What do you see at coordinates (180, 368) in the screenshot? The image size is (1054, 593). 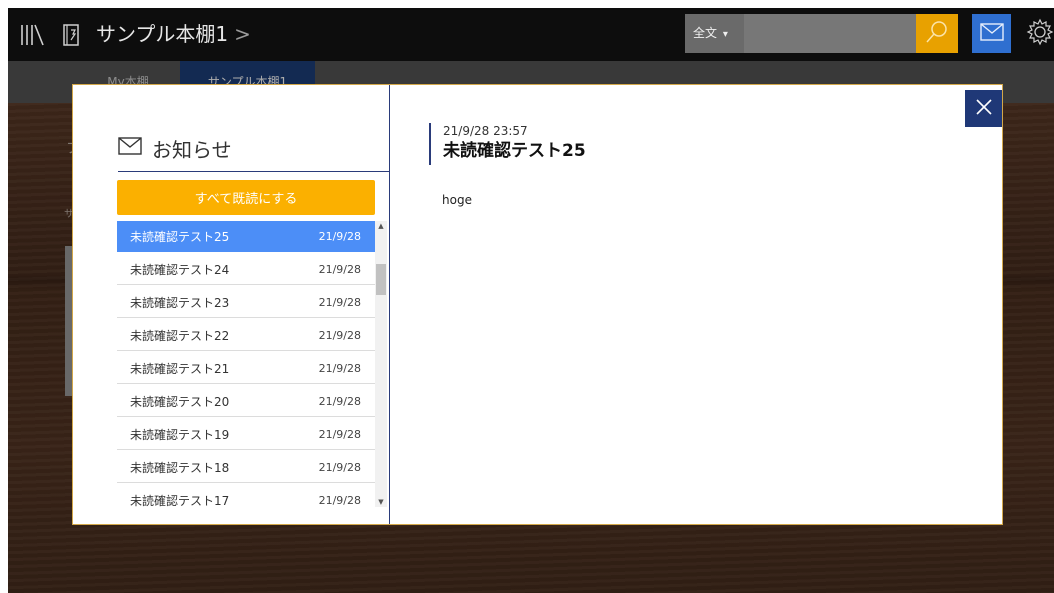 I see `notice-item-title: 未読確認テスト21` at bounding box center [180, 368].